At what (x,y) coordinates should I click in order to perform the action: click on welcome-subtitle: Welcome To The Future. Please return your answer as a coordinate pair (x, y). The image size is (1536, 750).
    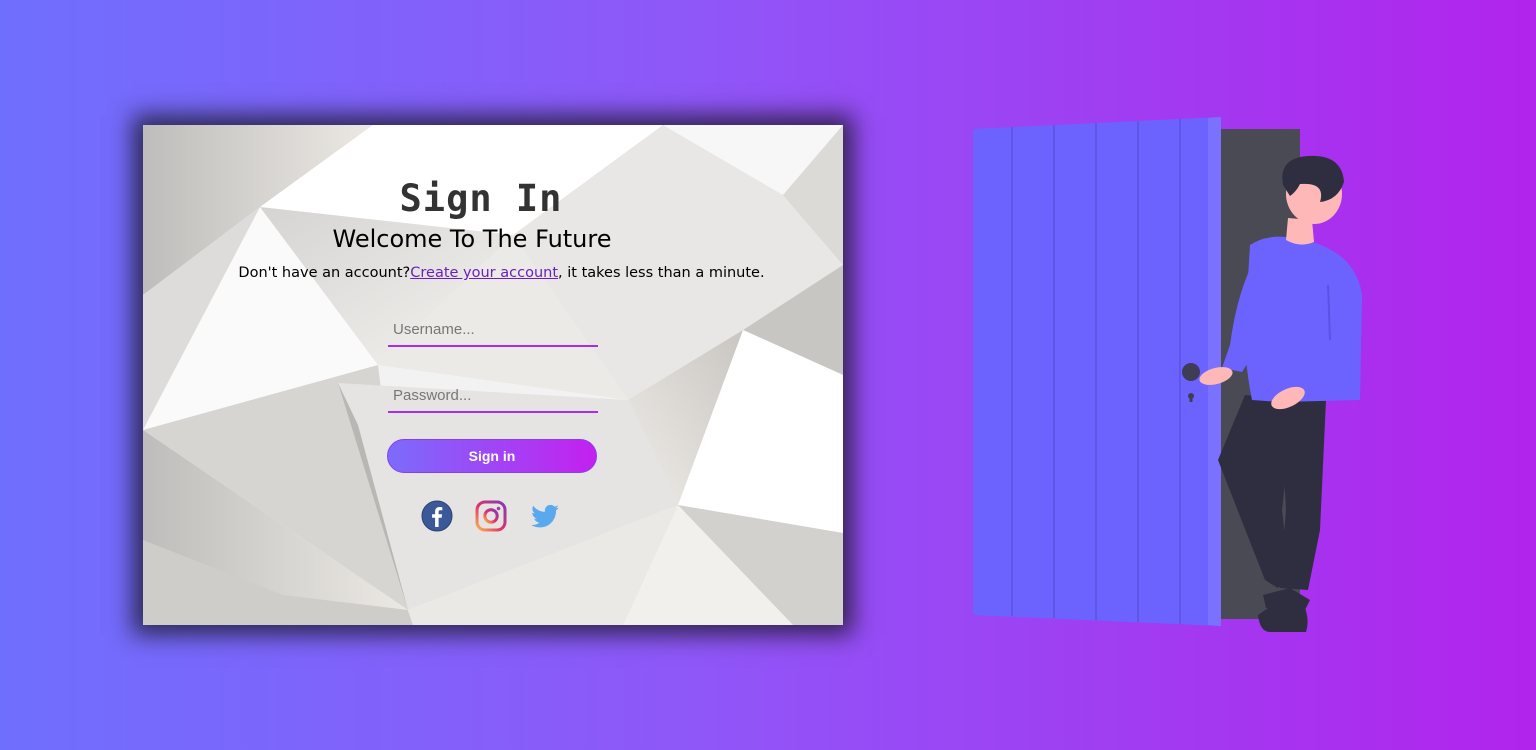
    Looking at the image, I should click on (472, 239).